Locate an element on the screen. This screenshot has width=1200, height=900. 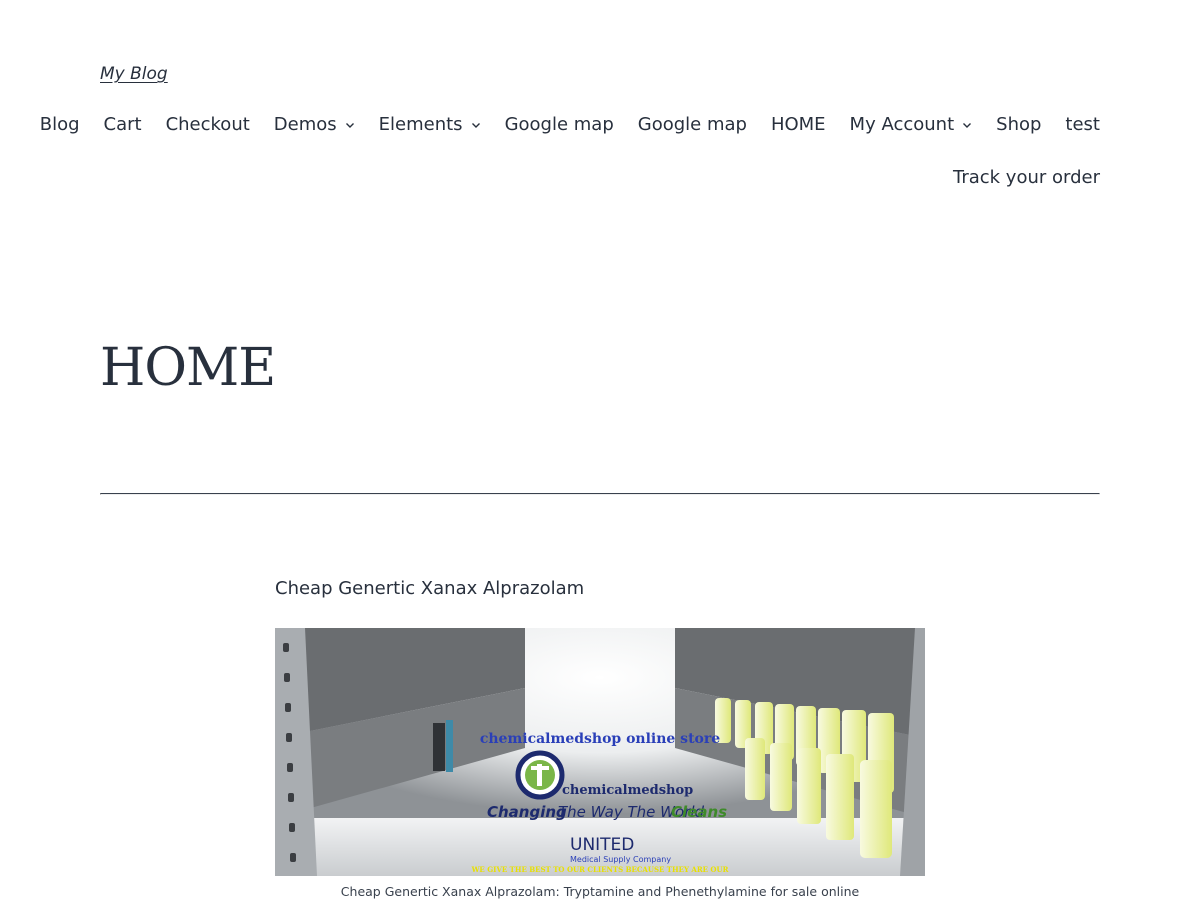
content-heading: Cheap Genertic Xanax Alprazolam is located at coordinates (430, 588).